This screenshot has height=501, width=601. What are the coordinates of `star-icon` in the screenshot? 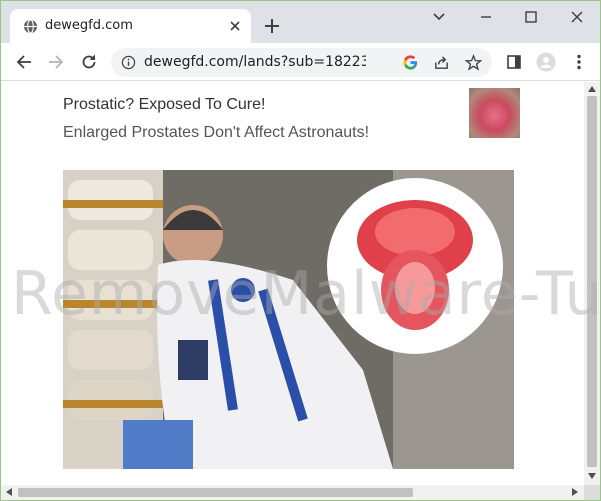 It's located at (473, 62).